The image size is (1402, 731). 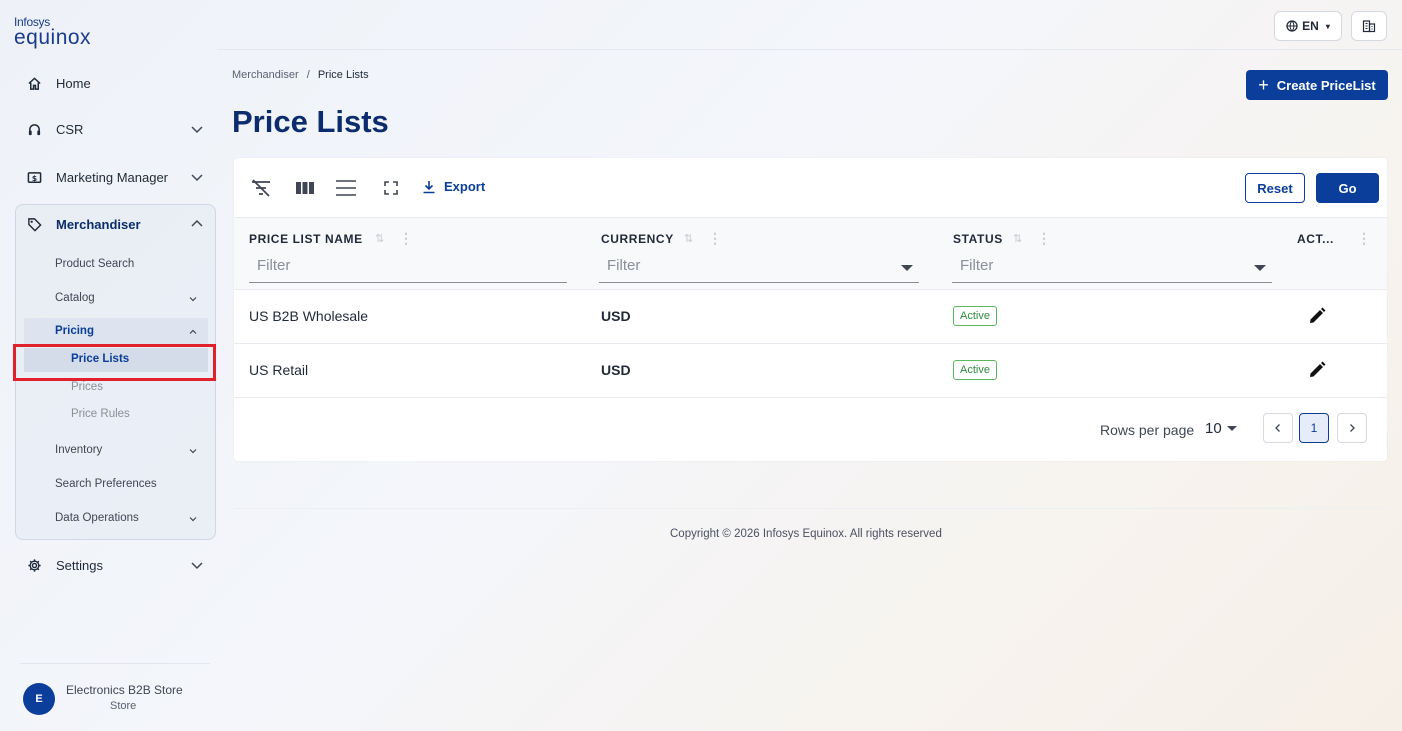 What do you see at coordinates (75, 298) in the screenshot?
I see `sidebar-item-label: Catalog` at bounding box center [75, 298].